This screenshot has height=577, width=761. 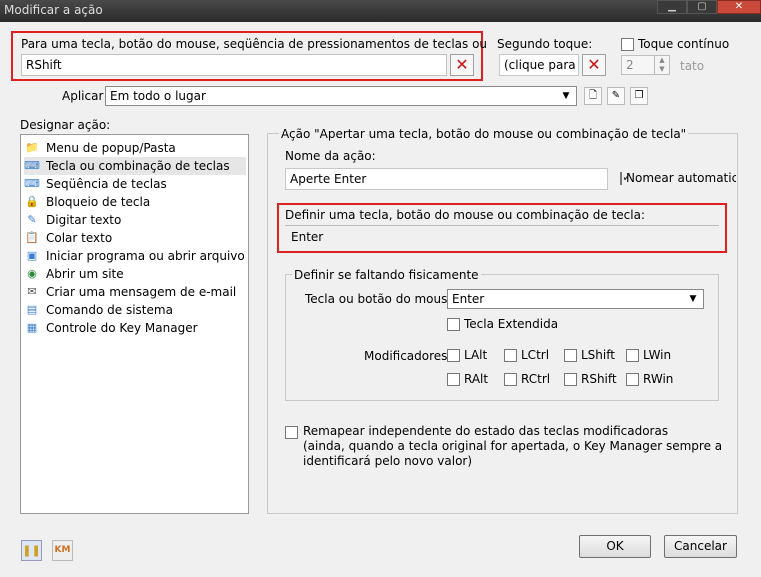 I want to click on extended-key-row: Tecla Extendida, so click(x=502, y=324).